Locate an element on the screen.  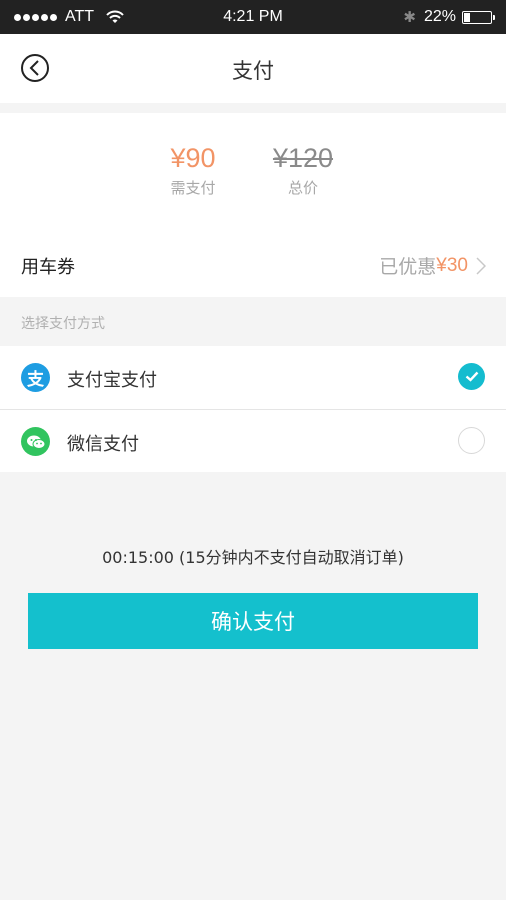
nav-bar: 支付 is located at coordinates (253, 68).